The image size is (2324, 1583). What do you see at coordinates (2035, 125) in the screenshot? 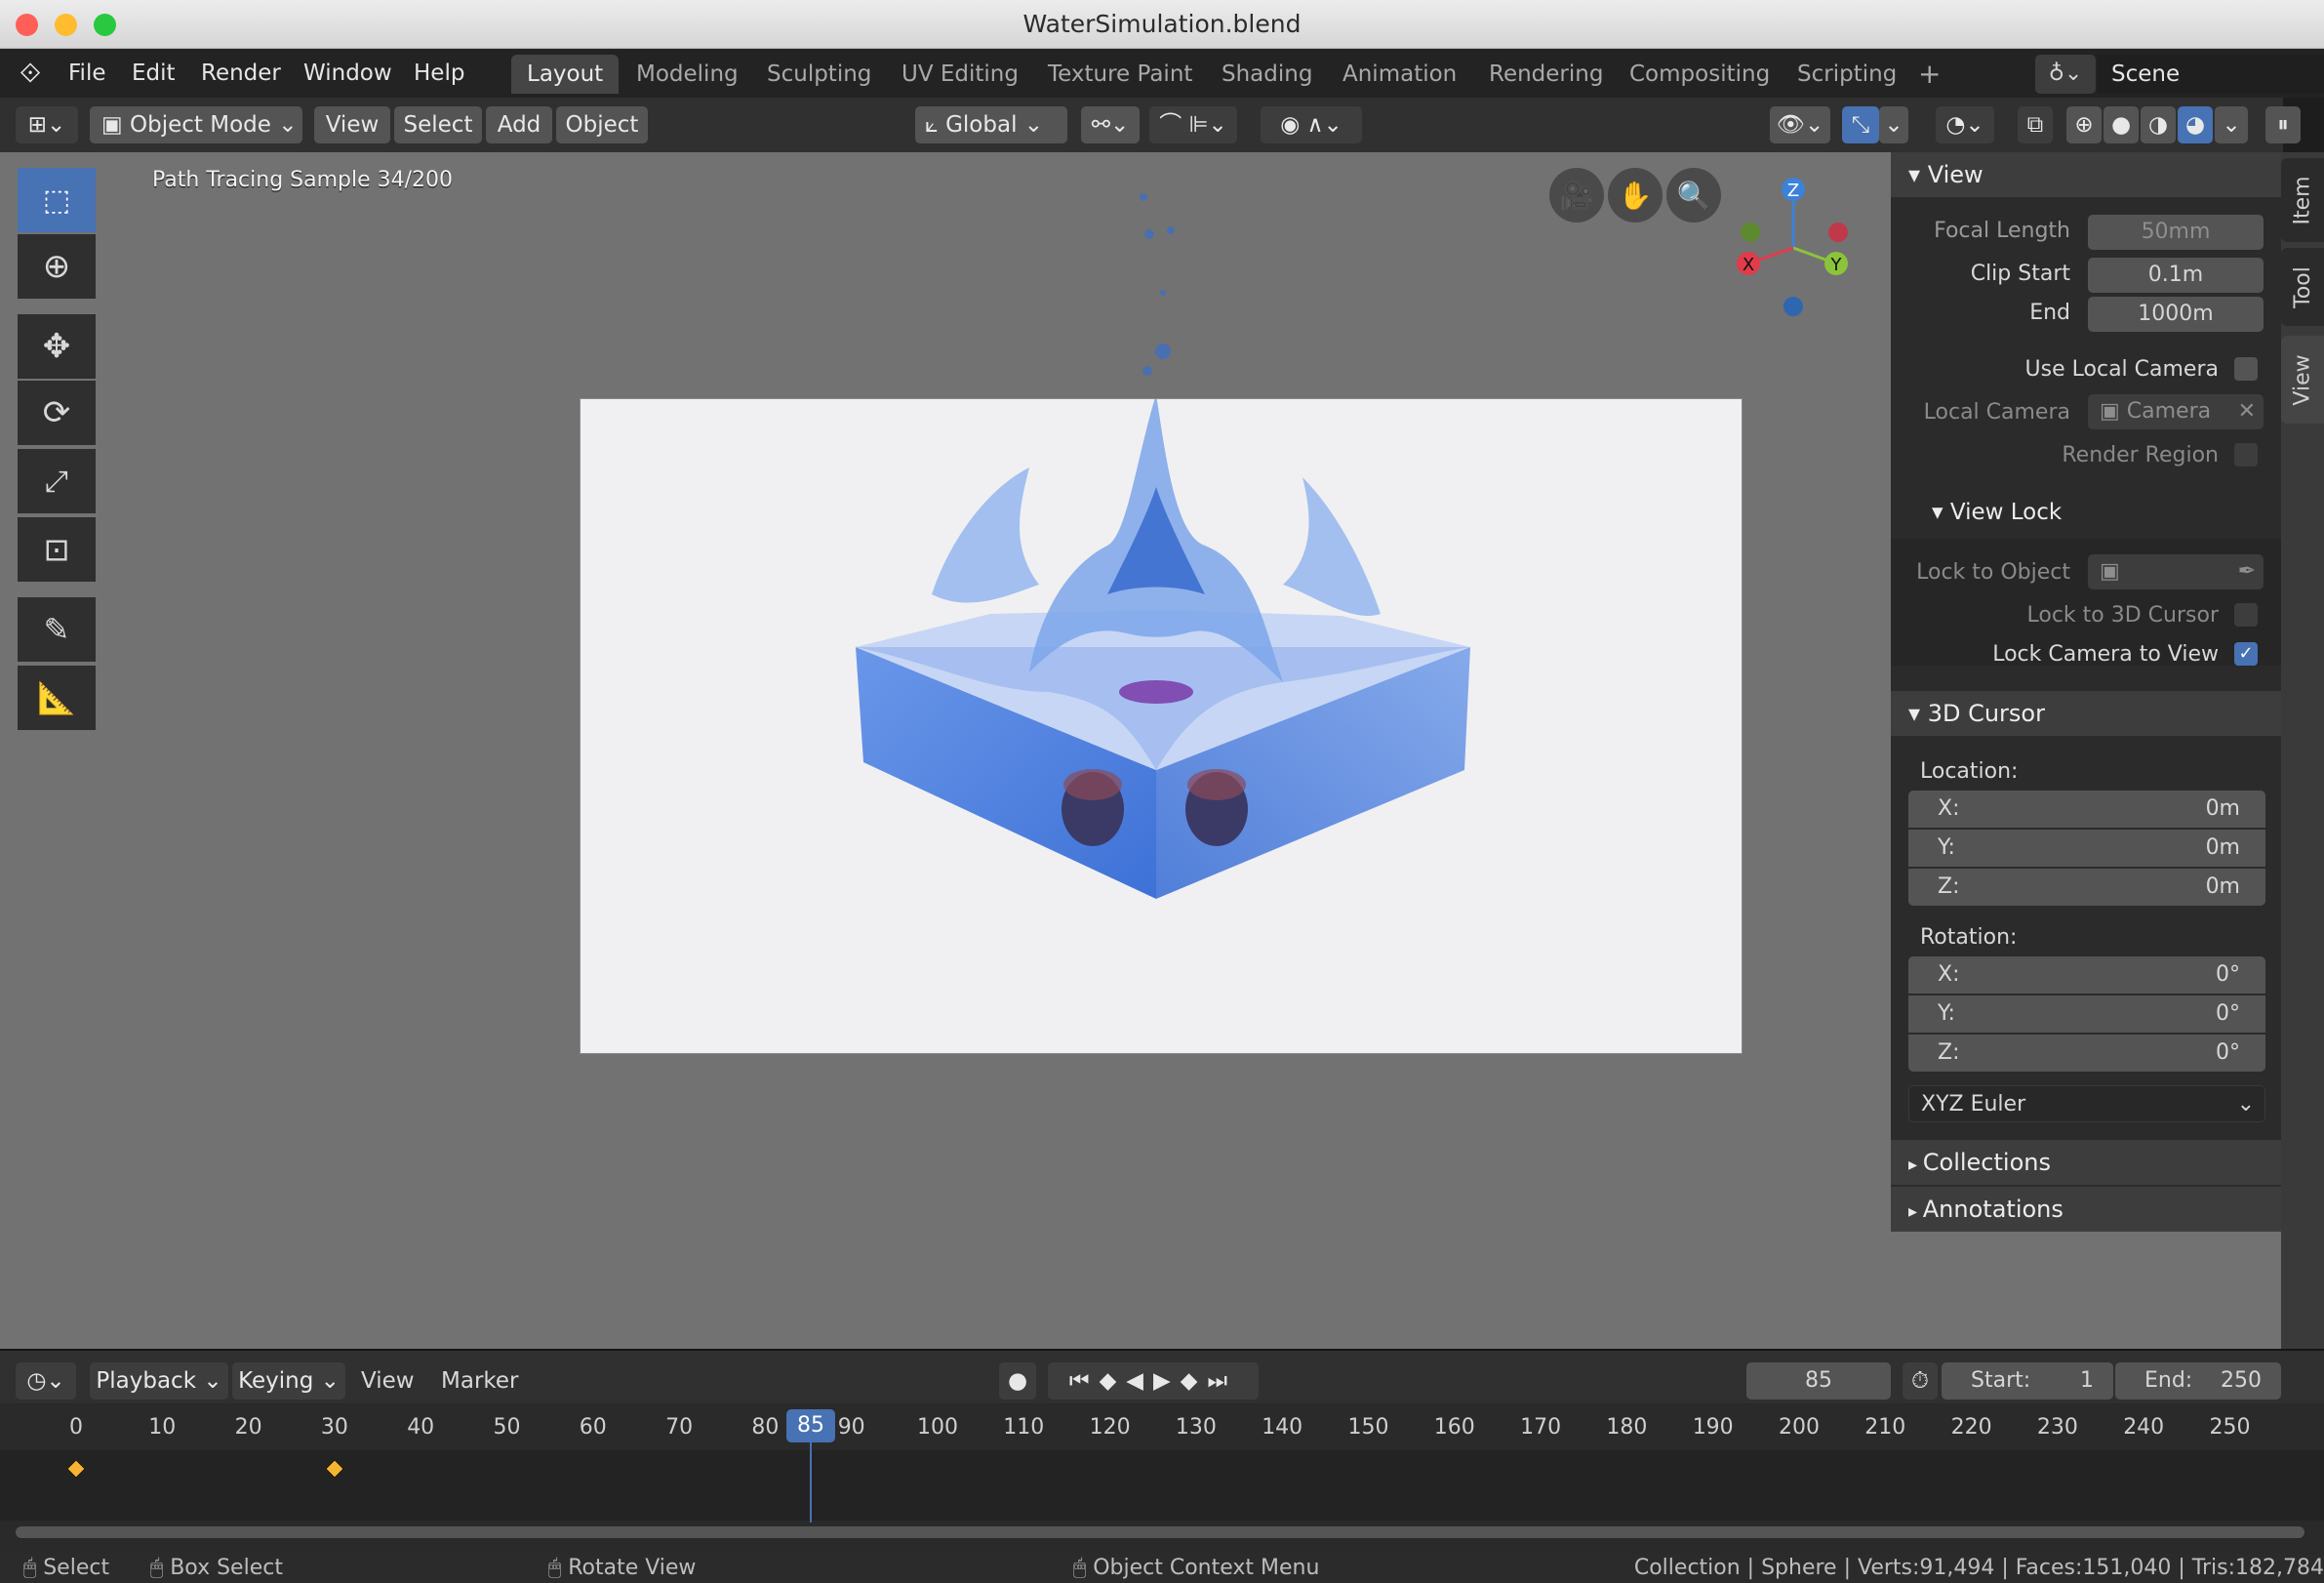
I see `xray-icon: ⧉` at bounding box center [2035, 125].